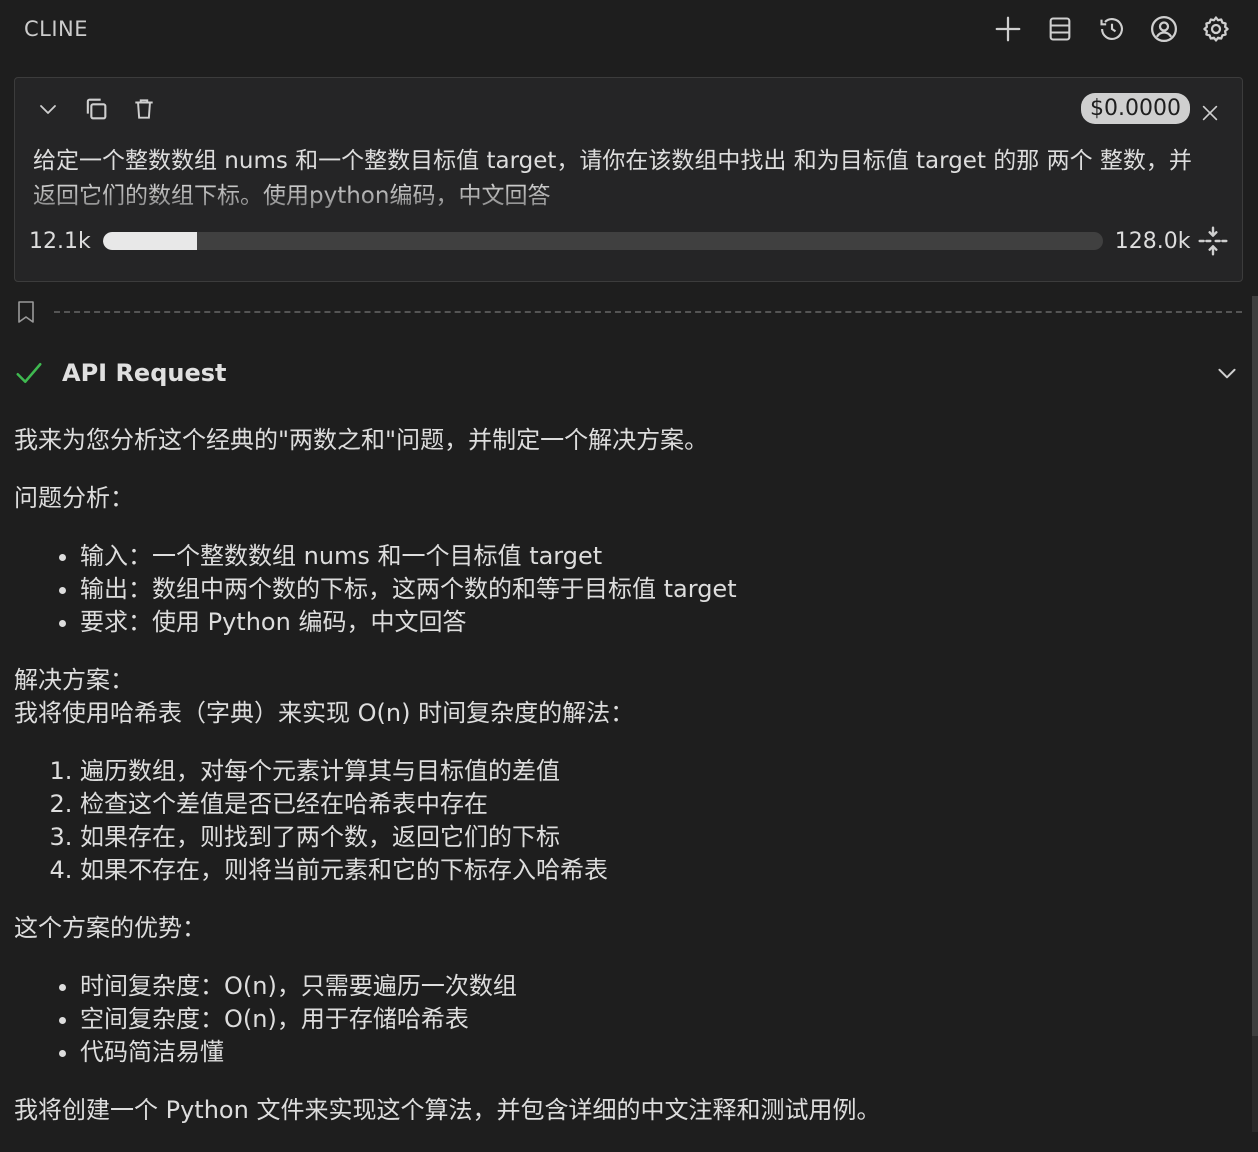 This screenshot has height=1152, width=1258. I want to click on delete-task-button, so click(144, 109).